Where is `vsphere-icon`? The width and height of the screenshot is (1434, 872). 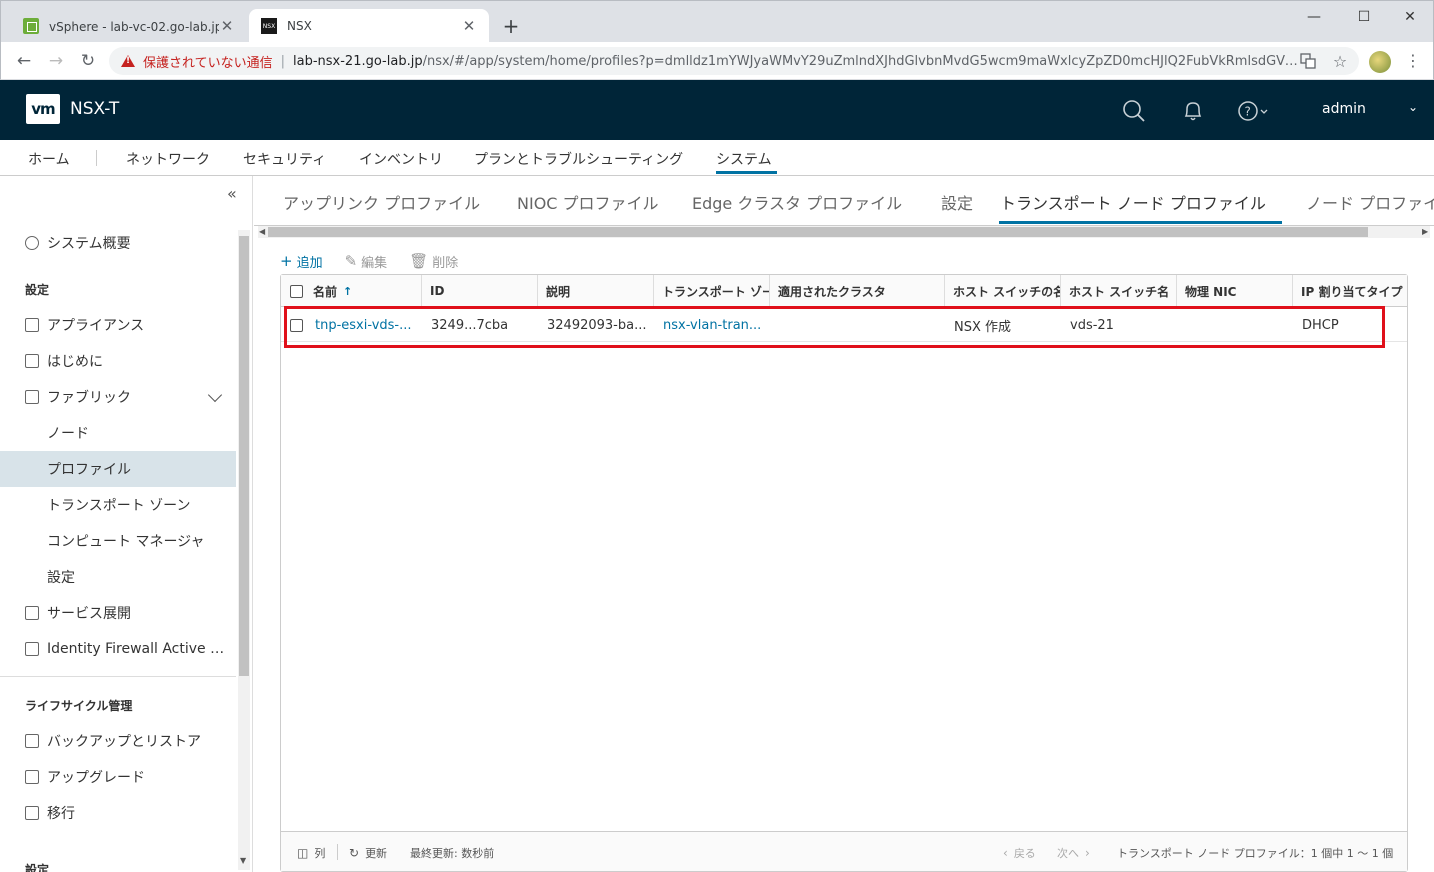
vsphere-icon is located at coordinates (31, 26).